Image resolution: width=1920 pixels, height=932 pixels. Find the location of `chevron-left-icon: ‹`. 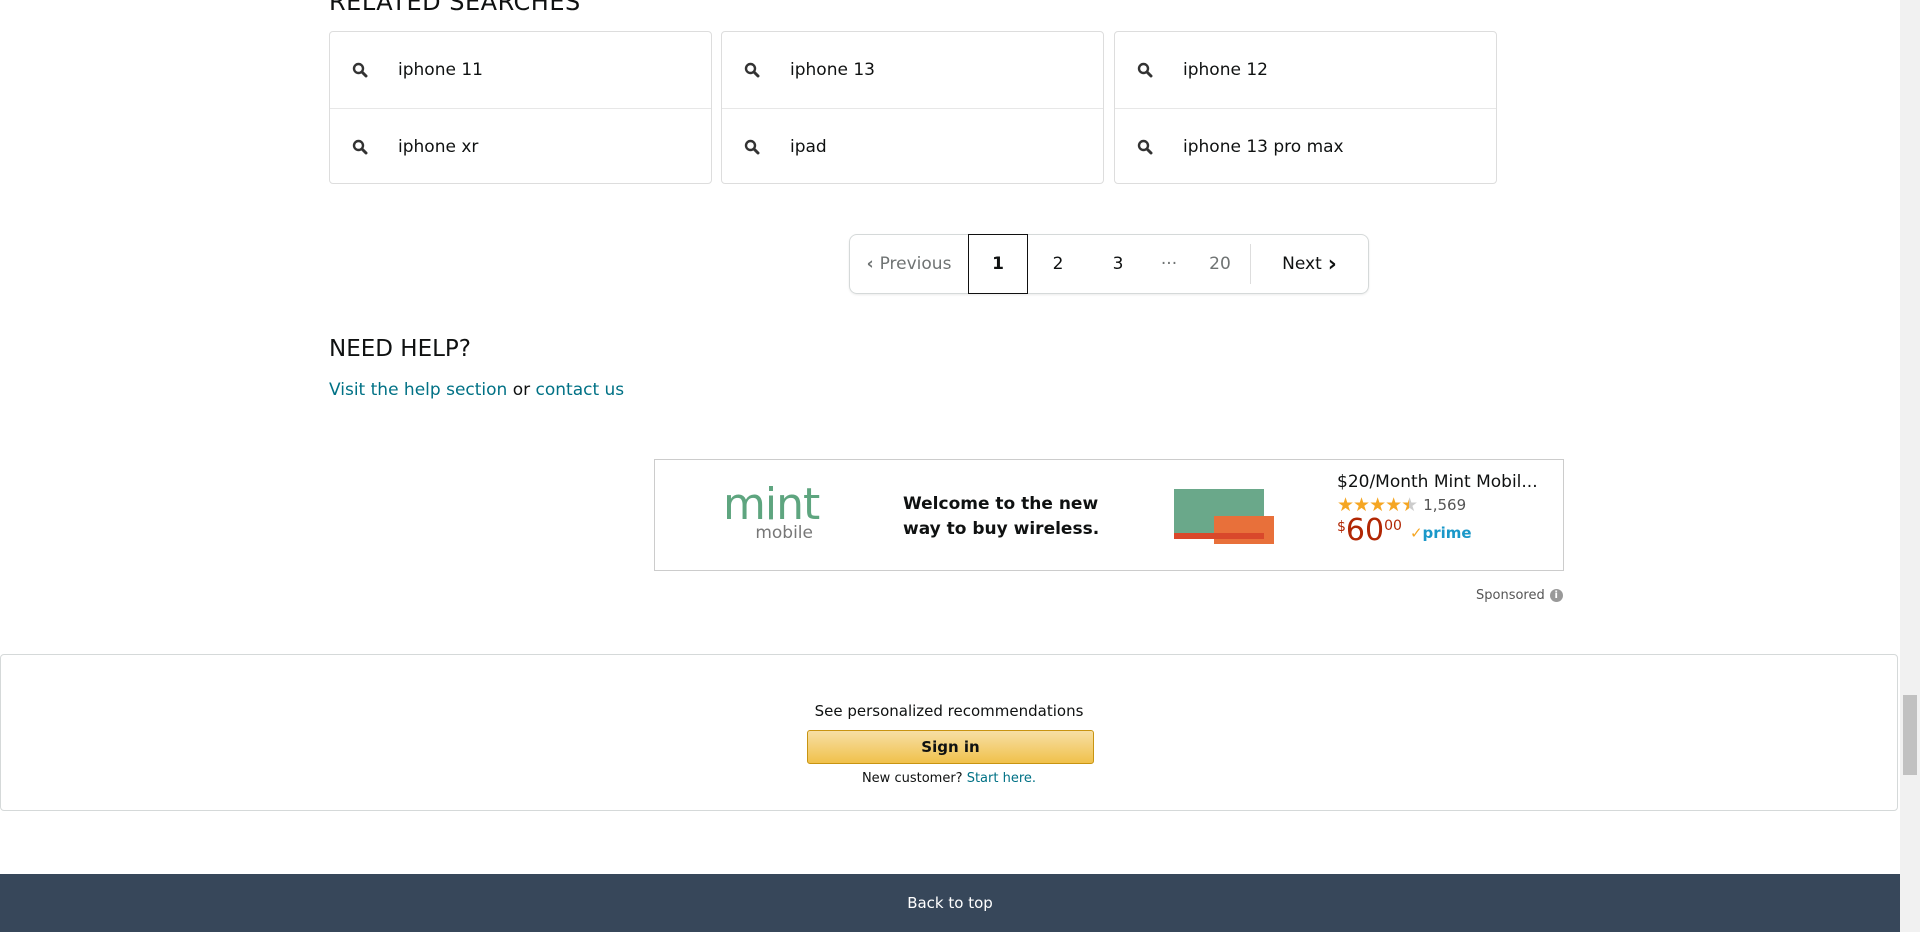

chevron-left-icon: ‹ is located at coordinates (870, 264).